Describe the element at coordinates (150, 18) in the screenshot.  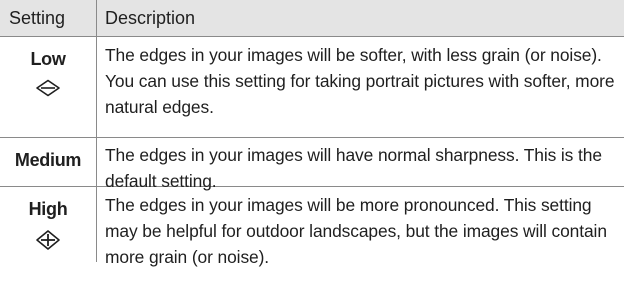
I see `header-description: Description` at that location.